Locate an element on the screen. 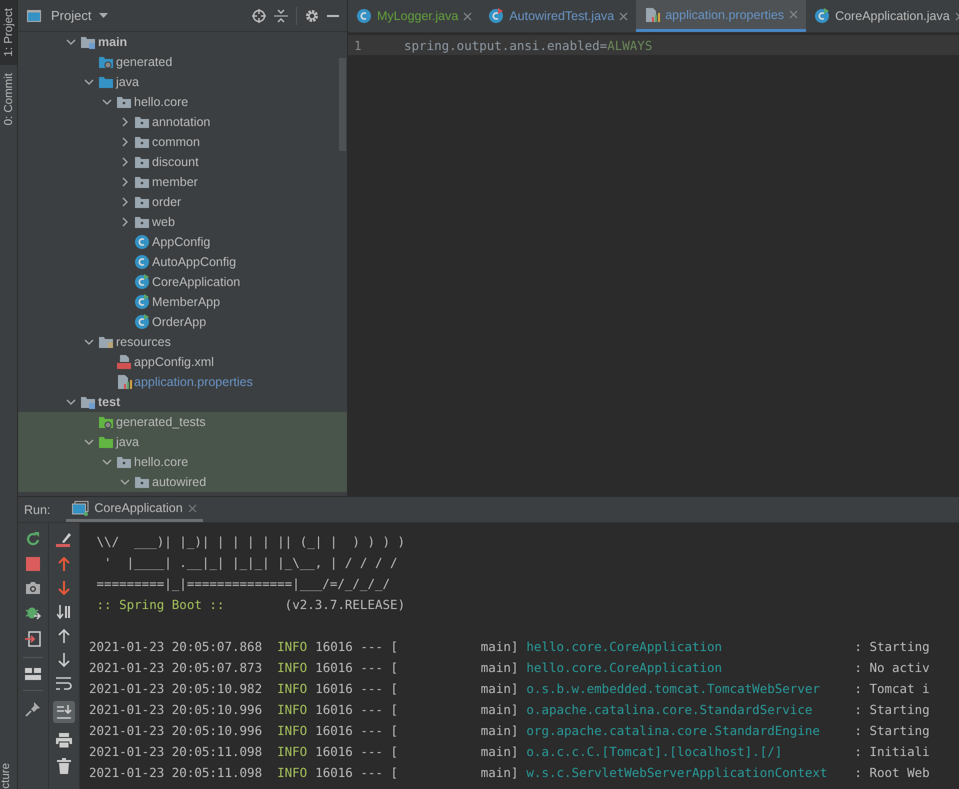 The image size is (959, 789). login-icon is located at coordinates (33, 639).